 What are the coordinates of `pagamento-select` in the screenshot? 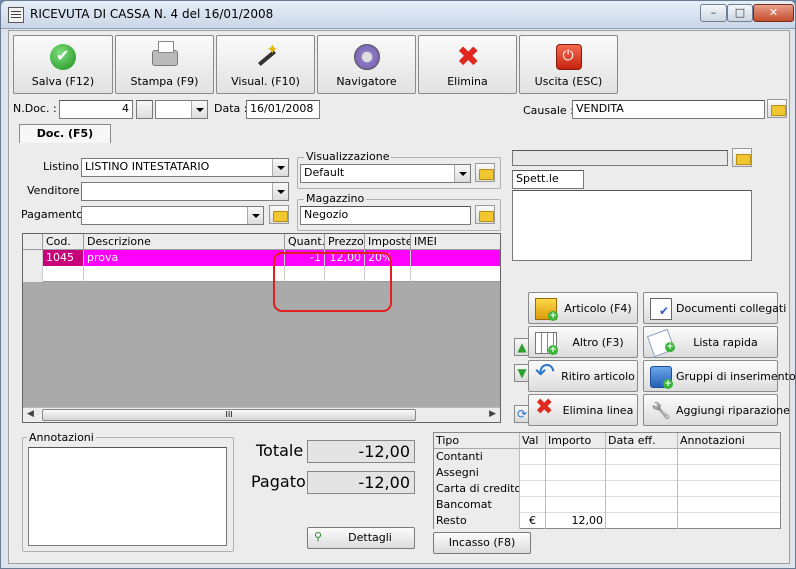 It's located at (172, 215).